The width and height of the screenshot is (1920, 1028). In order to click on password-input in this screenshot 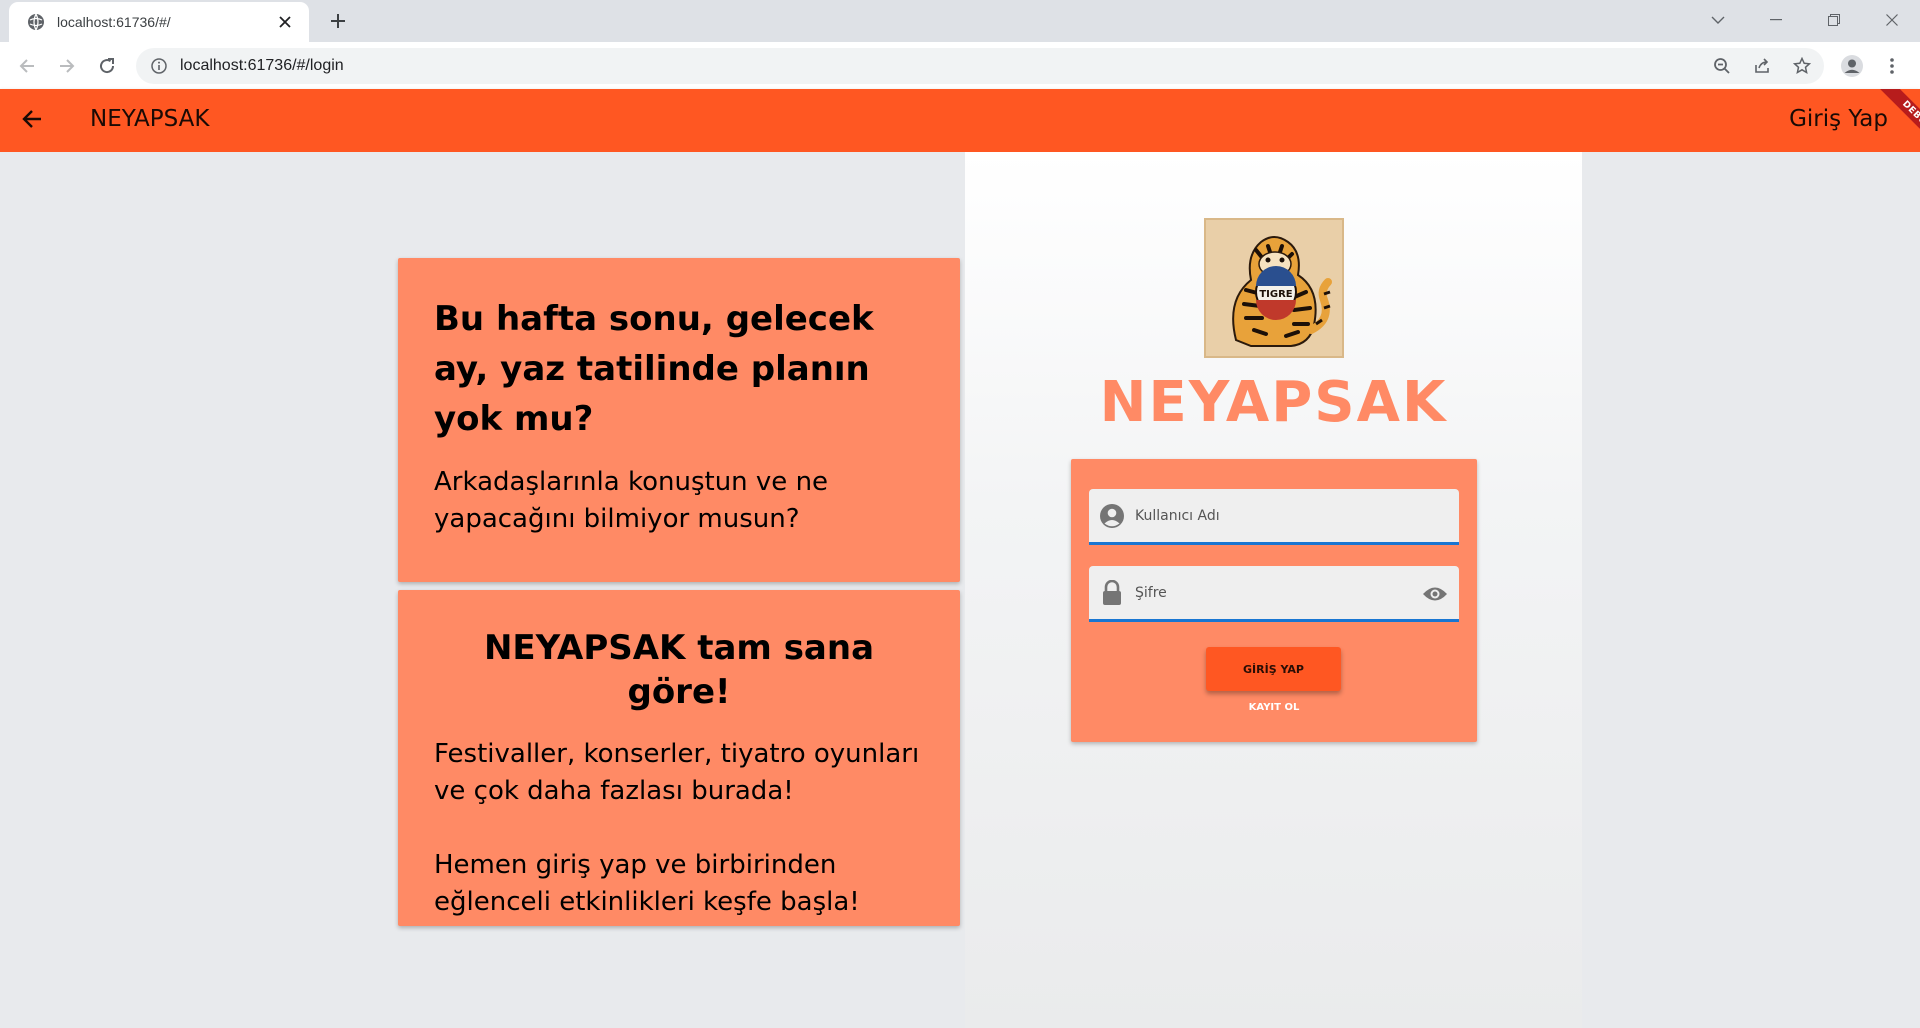, I will do `click(1275, 592)`.